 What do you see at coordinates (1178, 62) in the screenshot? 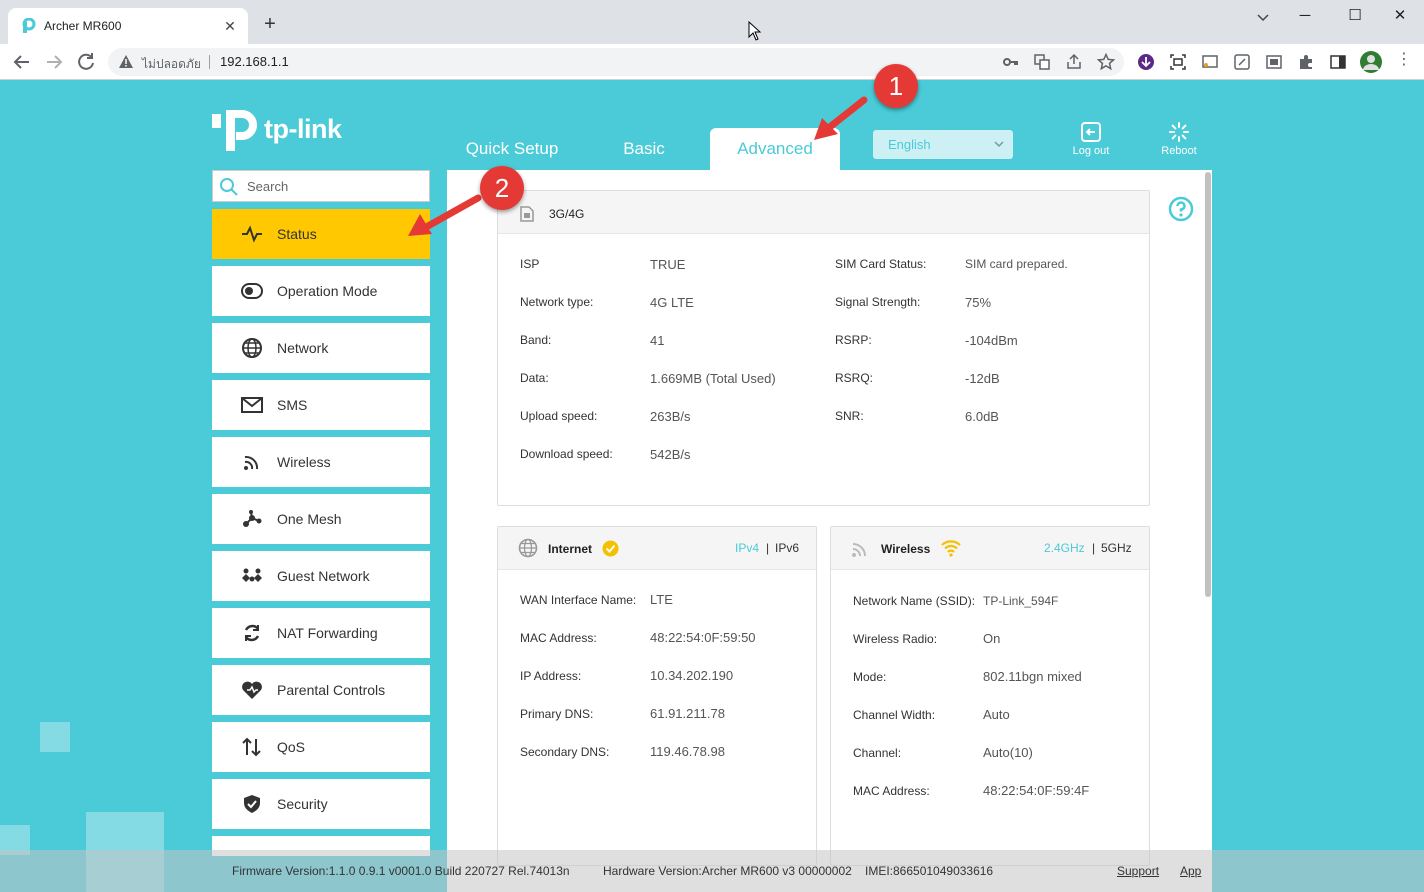
I see `screenshot-icon` at bounding box center [1178, 62].